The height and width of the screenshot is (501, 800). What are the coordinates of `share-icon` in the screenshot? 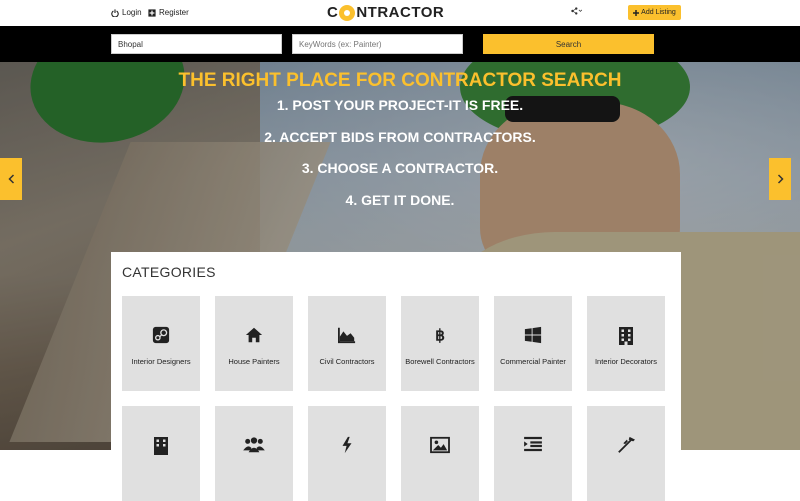 It's located at (577, 11).